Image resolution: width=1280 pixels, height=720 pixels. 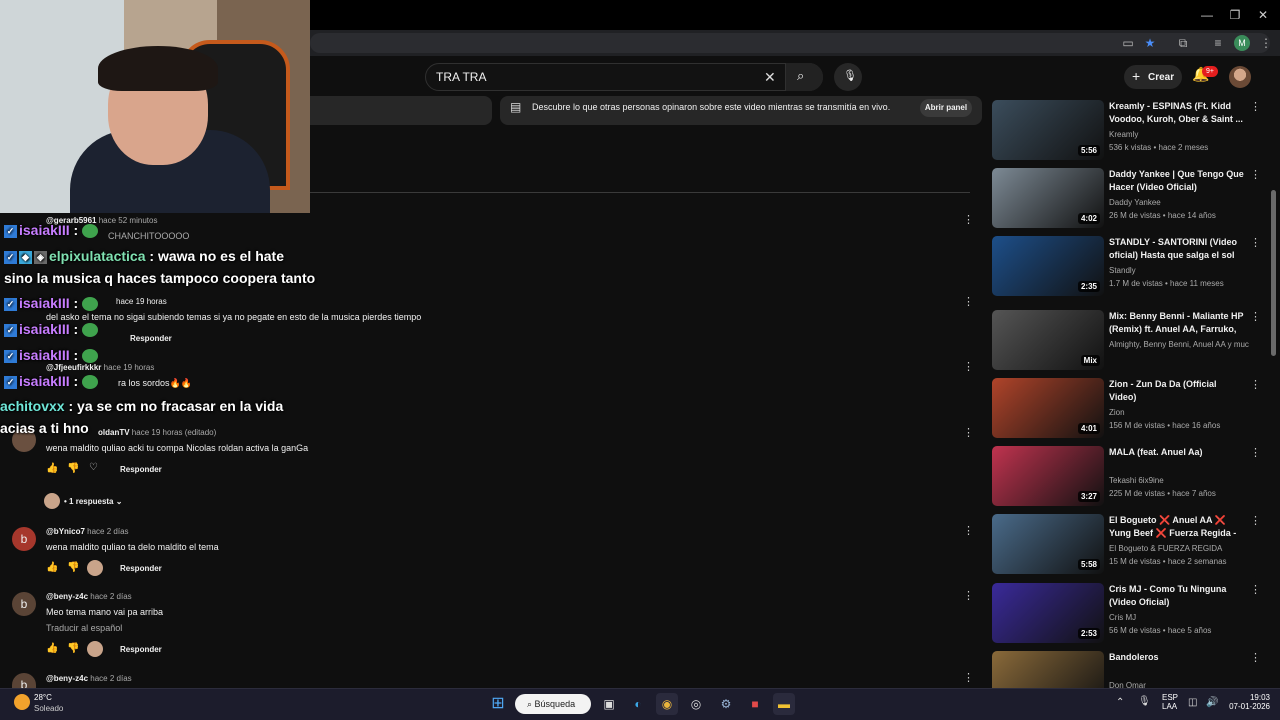 What do you see at coordinates (1048, 130) in the screenshot?
I see `video-thumbnail: 5:56` at bounding box center [1048, 130].